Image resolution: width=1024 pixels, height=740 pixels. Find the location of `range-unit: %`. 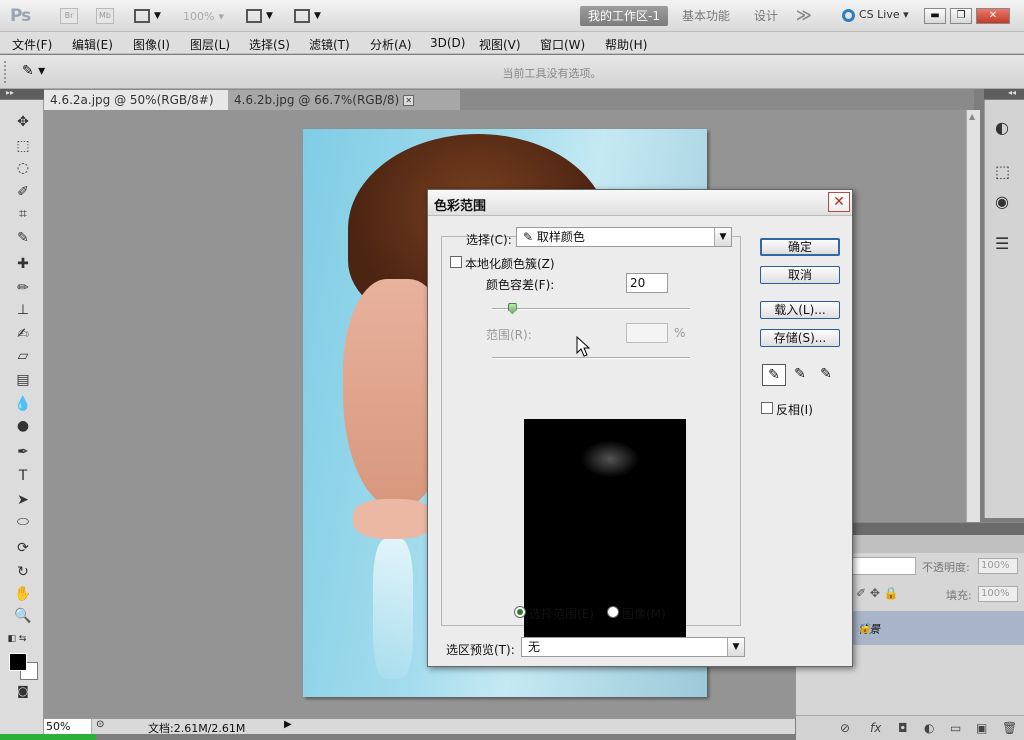

range-unit: % is located at coordinates (680, 333).